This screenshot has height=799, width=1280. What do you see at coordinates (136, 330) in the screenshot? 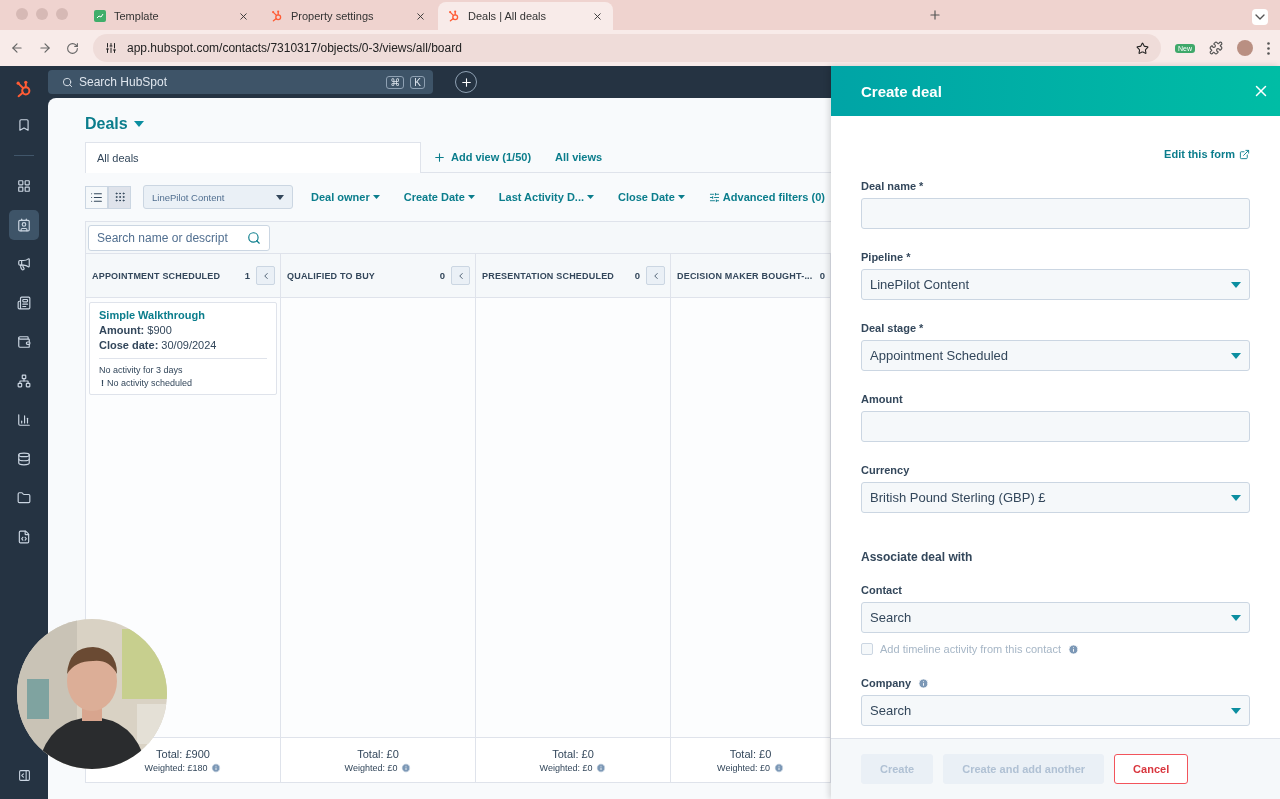
I see `deal-detail: Amount: $900` at bounding box center [136, 330].